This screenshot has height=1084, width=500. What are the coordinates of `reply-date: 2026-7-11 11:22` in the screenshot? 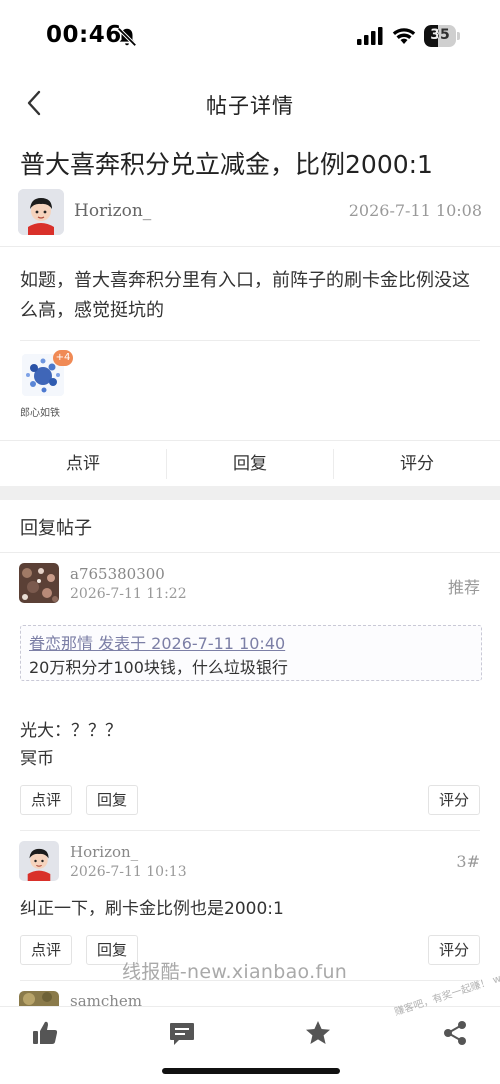 It's located at (128, 594).